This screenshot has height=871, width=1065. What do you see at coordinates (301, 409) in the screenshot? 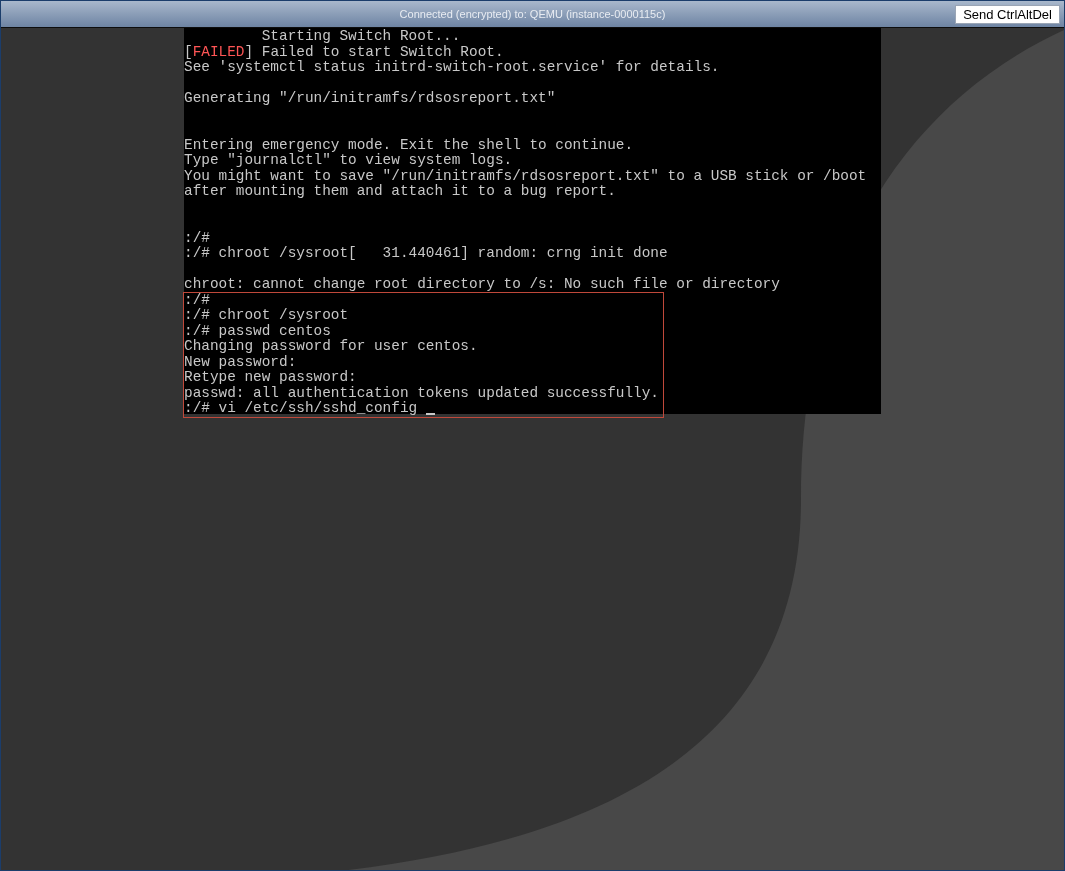
I see `console-line: :/# vi /etc/ssh/sshd_config` at bounding box center [301, 409].